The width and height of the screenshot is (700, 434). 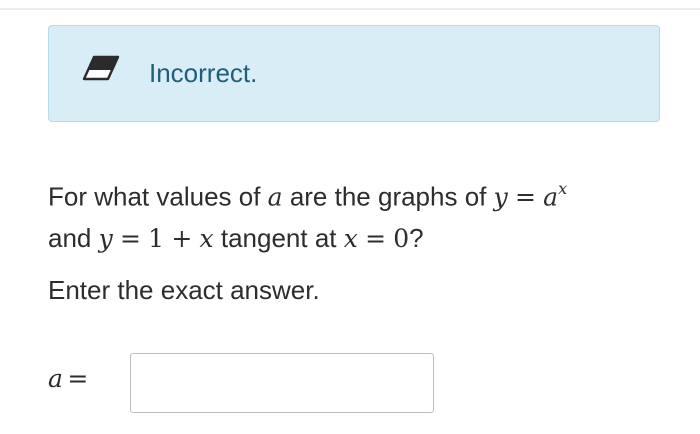 What do you see at coordinates (388, 196) in the screenshot?
I see `question-text-part: are the graphs of` at bounding box center [388, 196].